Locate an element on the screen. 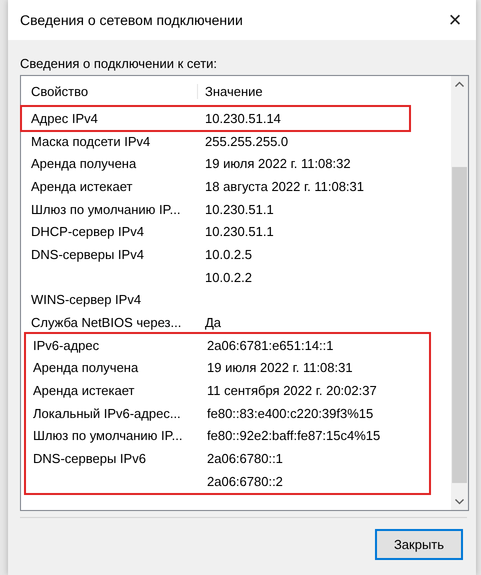  property-value: 10.0.2.2 is located at coordinates (228, 277).